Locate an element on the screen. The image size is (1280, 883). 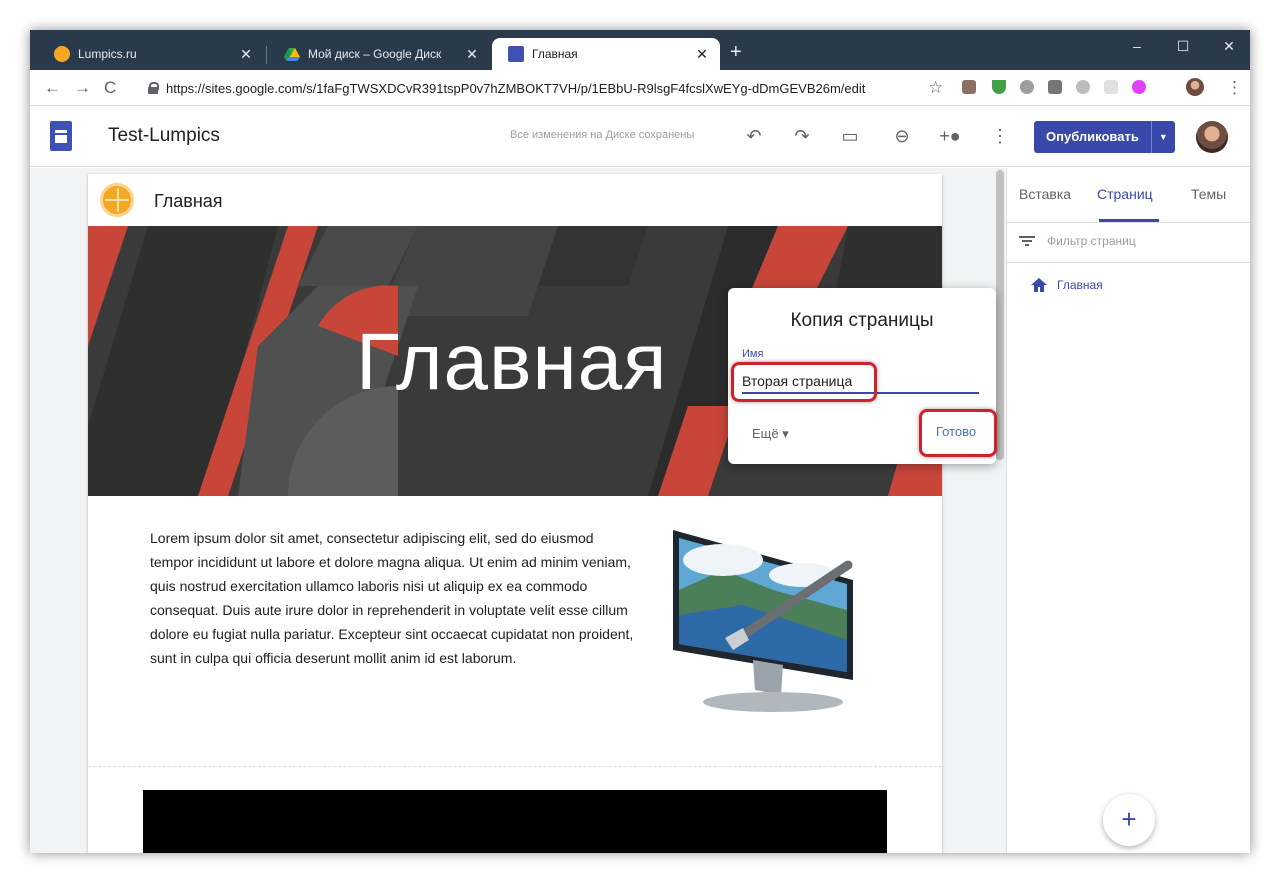
site-header-name: Главная is located at coordinates (188, 201).